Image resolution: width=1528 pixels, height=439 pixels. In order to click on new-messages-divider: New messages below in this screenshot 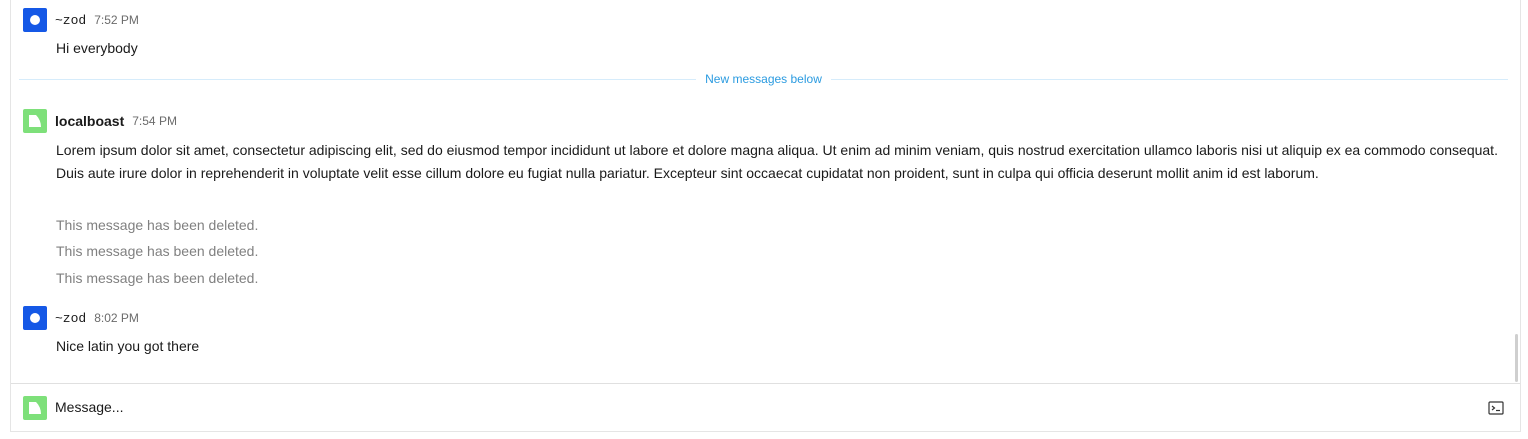, I will do `click(763, 79)`.